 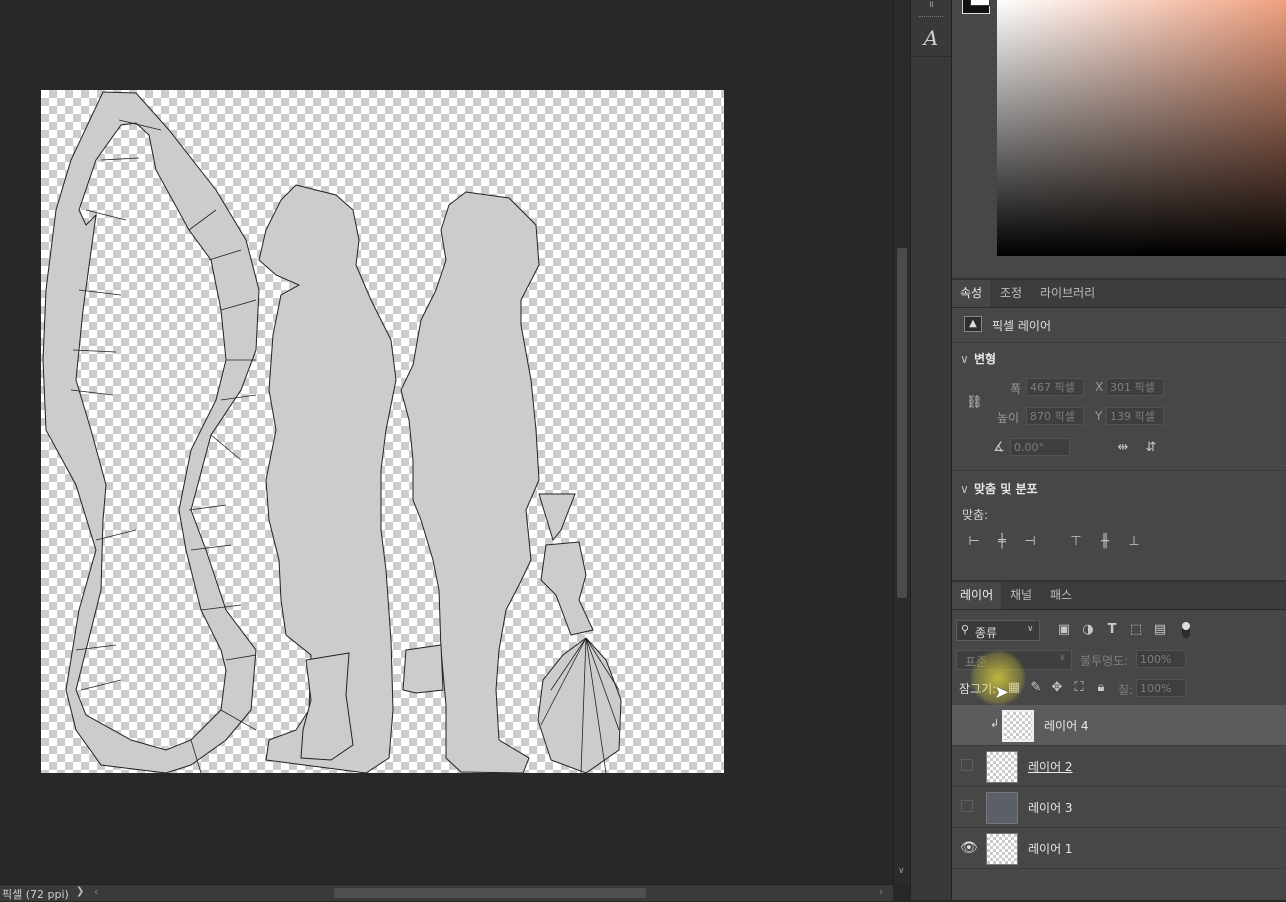 What do you see at coordinates (971, 293) in the screenshot?
I see `tab-properties: 속성` at bounding box center [971, 293].